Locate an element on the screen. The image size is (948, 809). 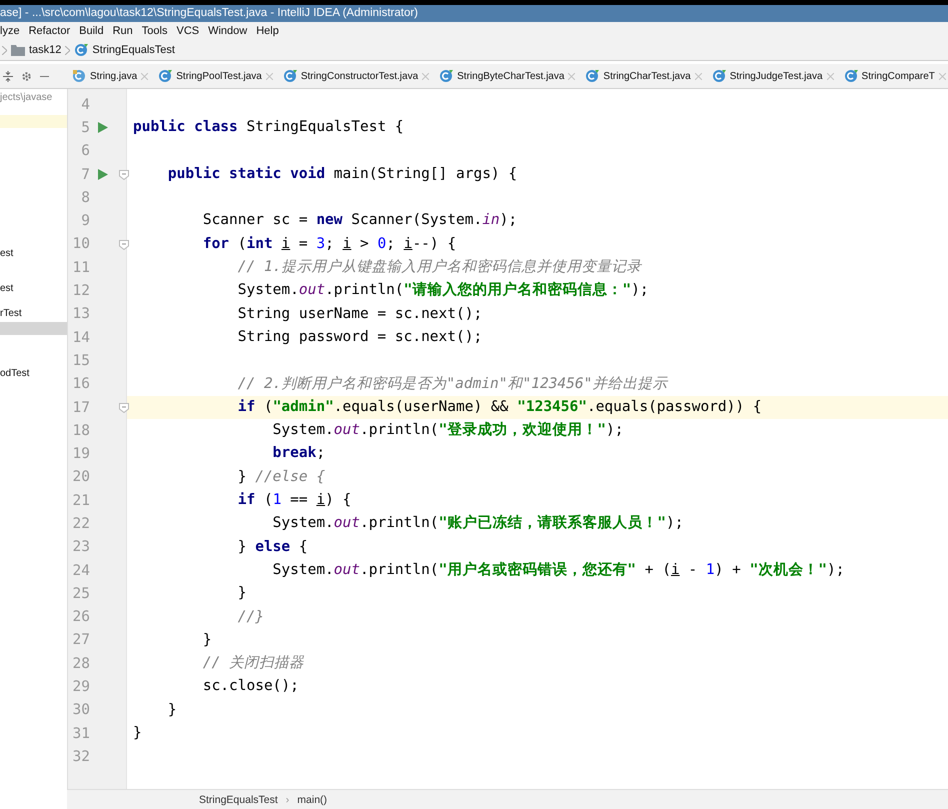
line-number: 7 is located at coordinates (85, 174).